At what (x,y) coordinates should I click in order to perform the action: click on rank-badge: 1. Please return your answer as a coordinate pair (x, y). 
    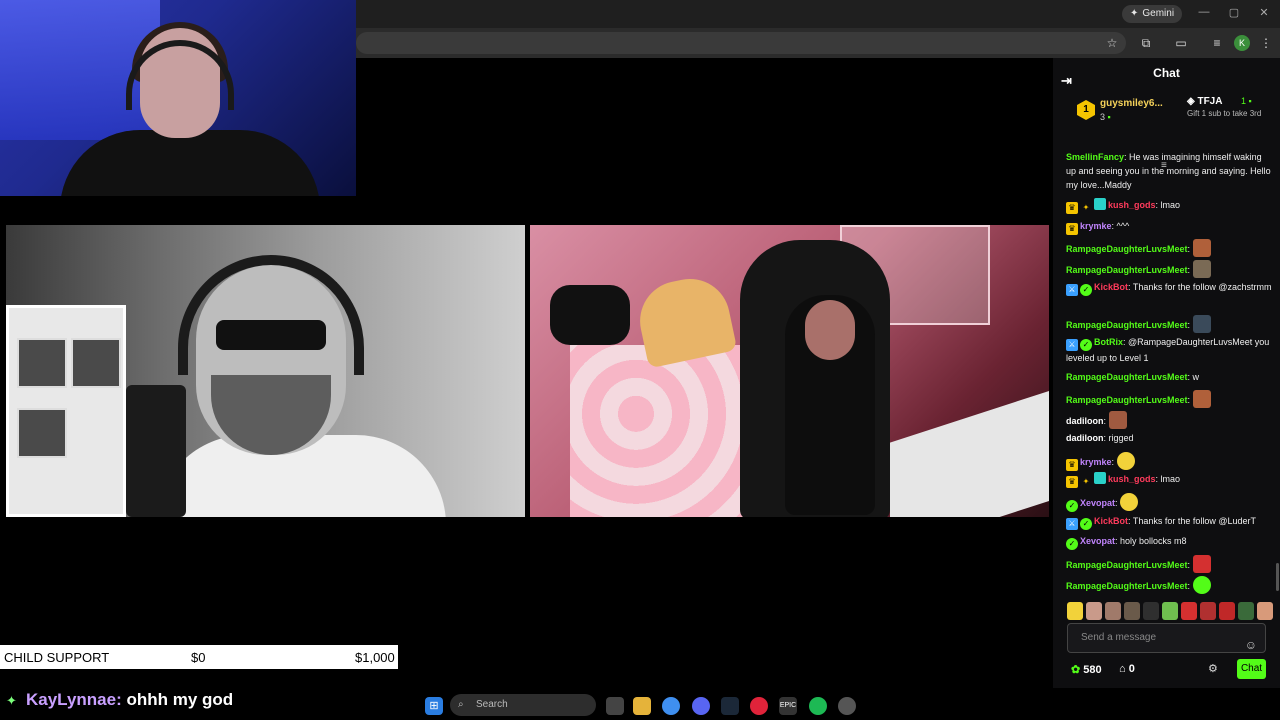
    Looking at the image, I should click on (1086, 110).